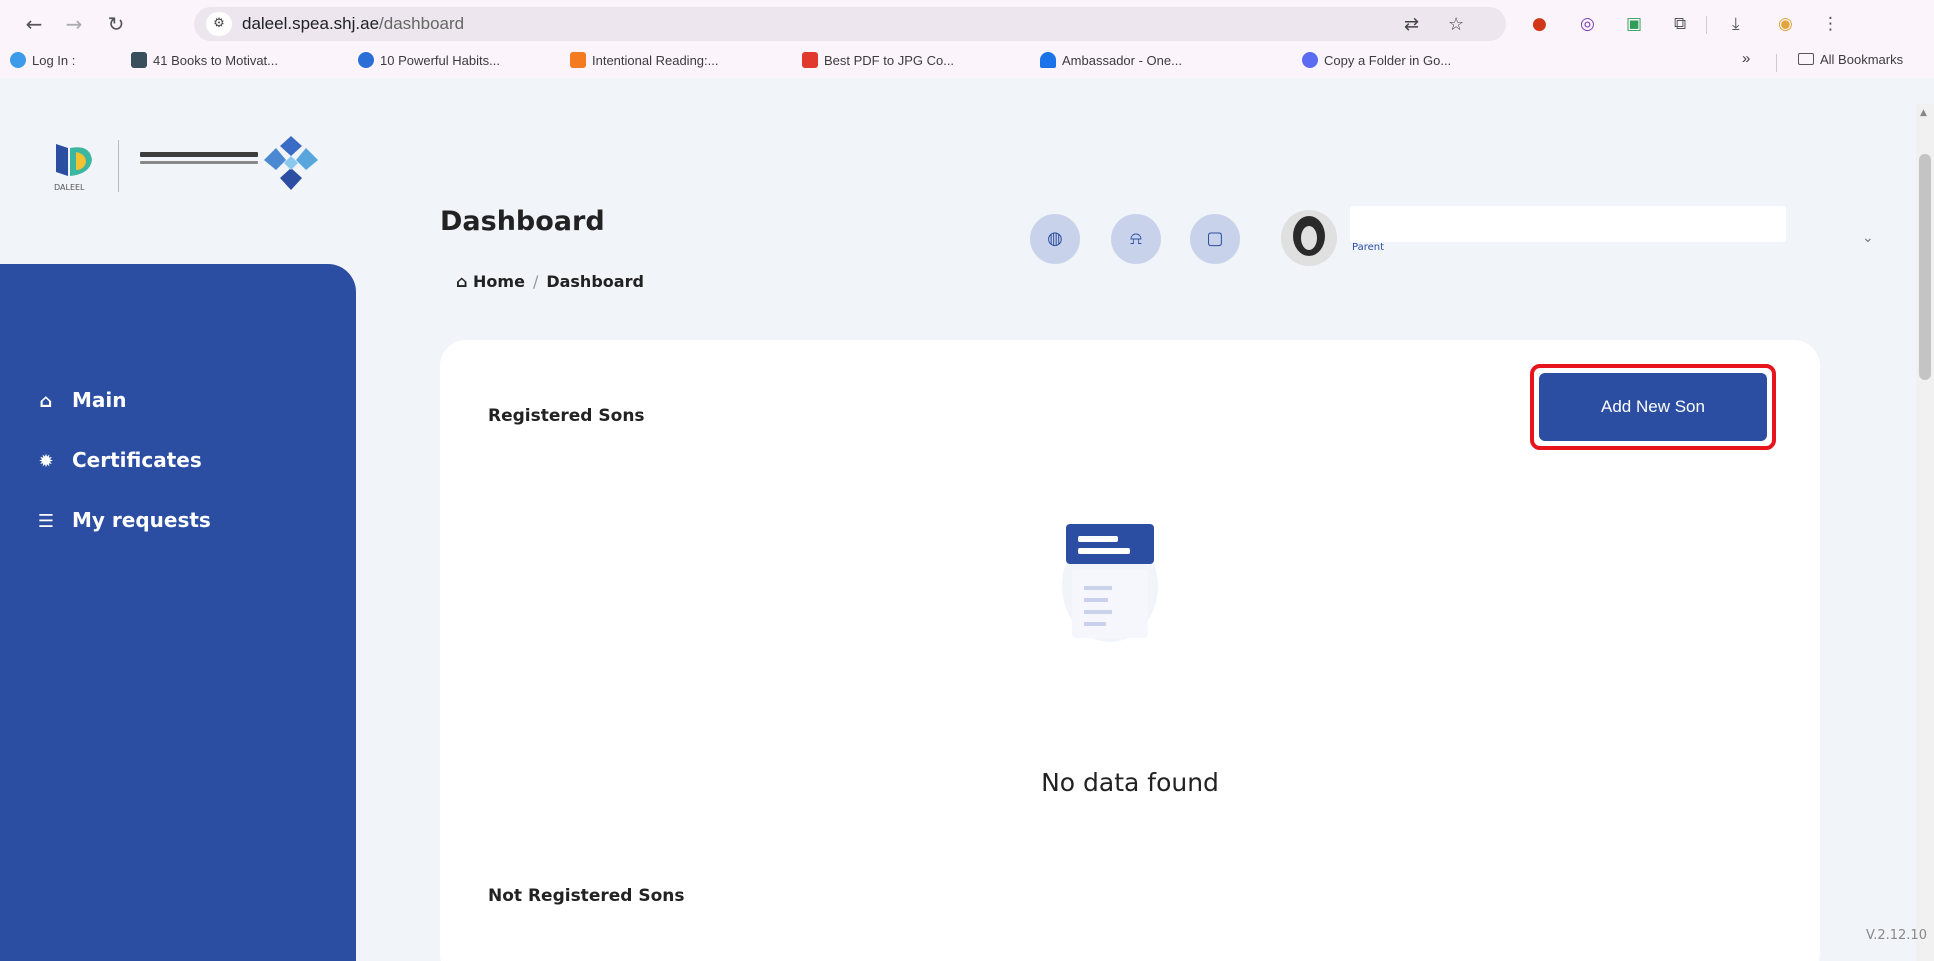 This screenshot has width=1934, height=961. What do you see at coordinates (46, 401) in the screenshot?
I see `home-icon: ⌂` at bounding box center [46, 401].